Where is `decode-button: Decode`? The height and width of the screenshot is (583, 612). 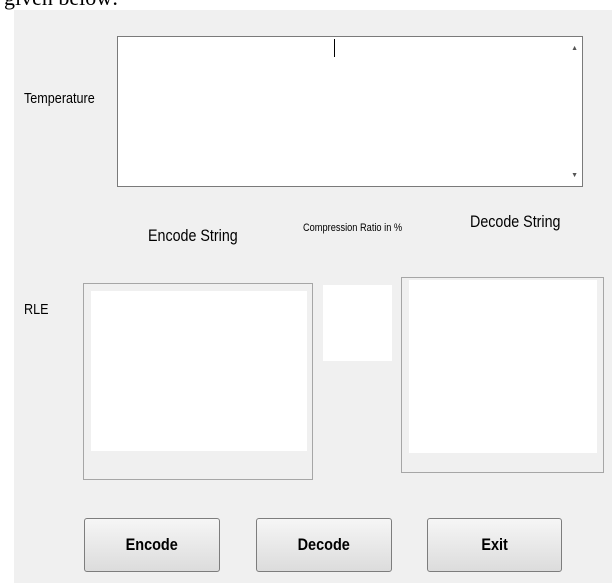
decode-button: Decode is located at coordinates (324, 545).